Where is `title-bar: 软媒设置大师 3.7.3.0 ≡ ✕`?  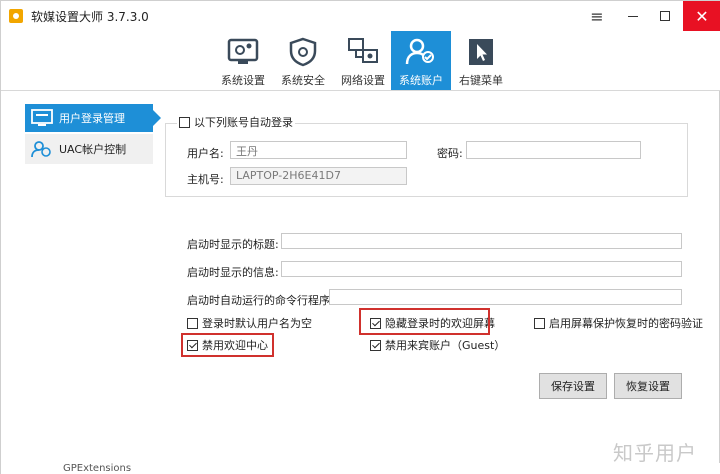
title-bar: 软媒设置大师 3.7.3.0 ≡ ✕ is located at coordinates (360, 16).